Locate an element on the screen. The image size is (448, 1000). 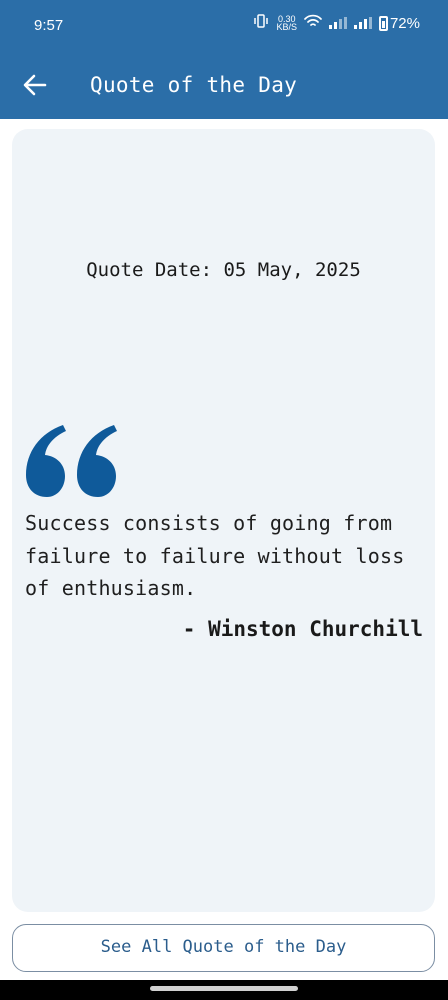
net-speed: 0.30 KB/S is located at coordinates (286, 23).